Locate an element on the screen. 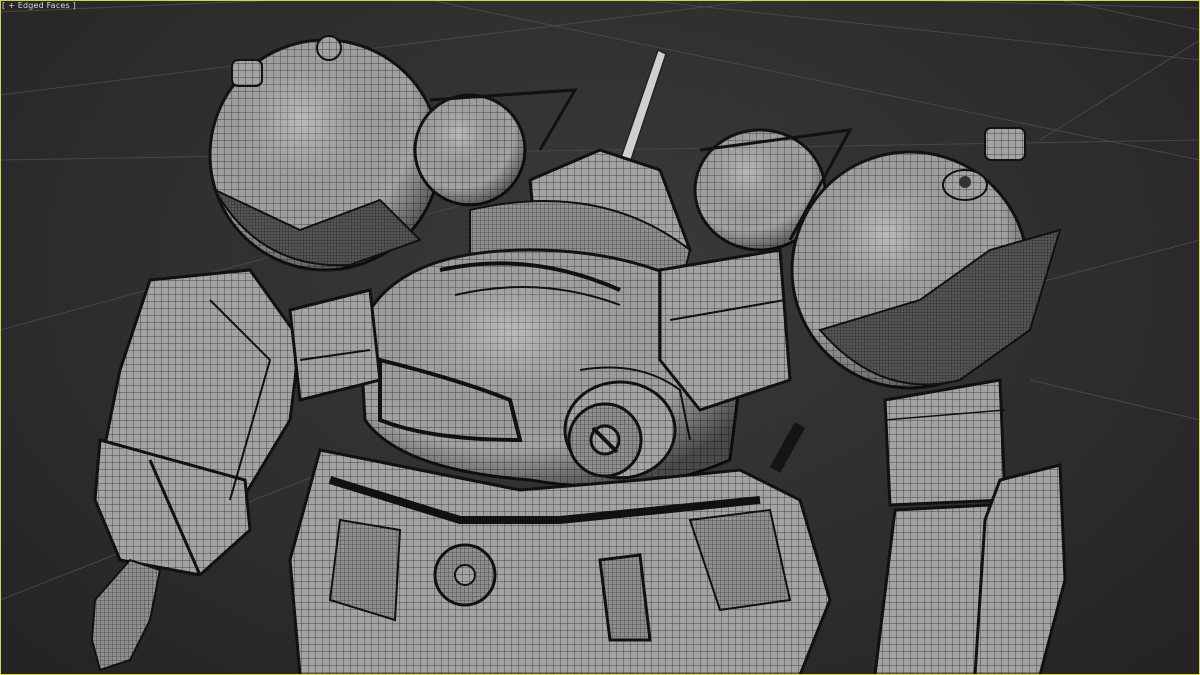 This screenshot has width=1200, height=675. hip-gun-barrel is located at coordinates (787, 447).